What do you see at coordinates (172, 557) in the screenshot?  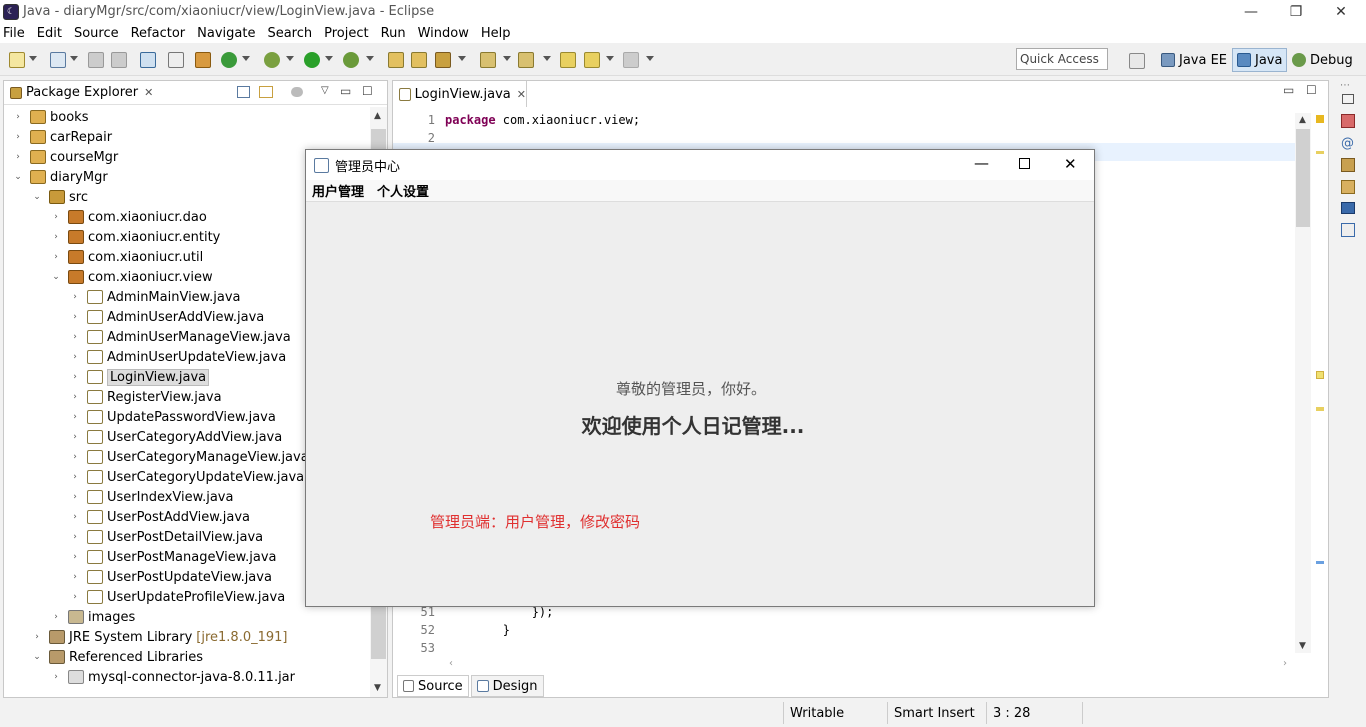 I see `tree-node: › UserPostManageView.java` at bounding box center [172, 557].